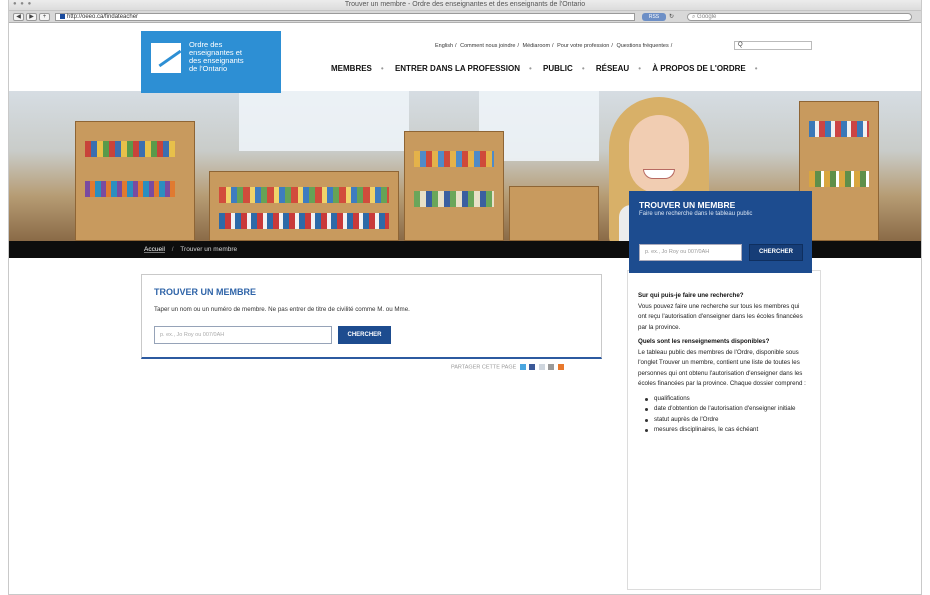 Image resolution: width=930 pixels, height=595 pixels. I want to click on forward-button: ▶, so click(31, 17).